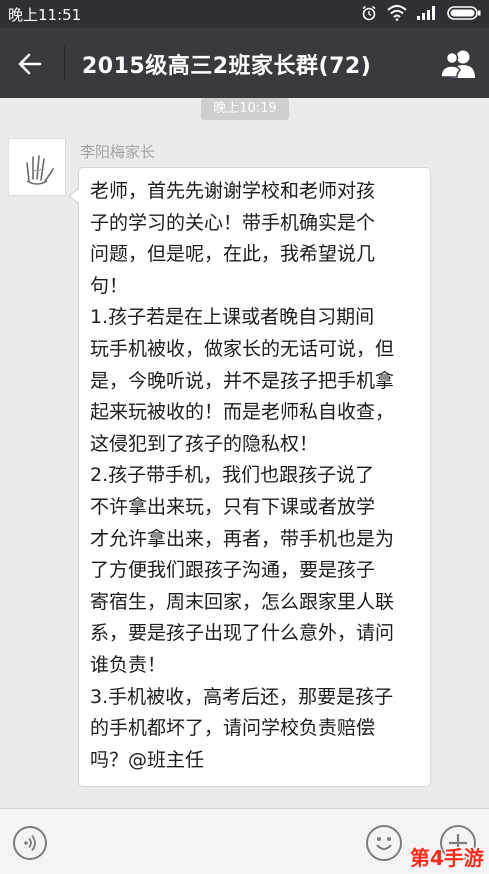  I want to click on message-line: 句！, so click(109, 285).